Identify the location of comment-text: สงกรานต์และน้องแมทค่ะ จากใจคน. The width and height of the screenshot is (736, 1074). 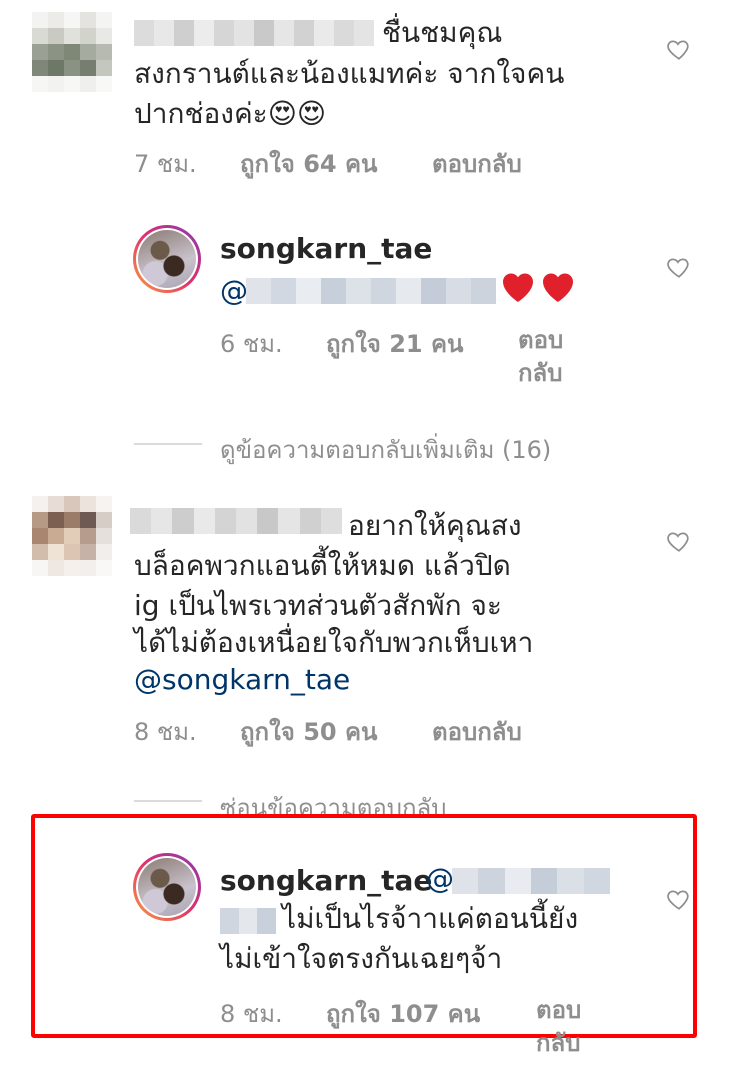
(349, 73).